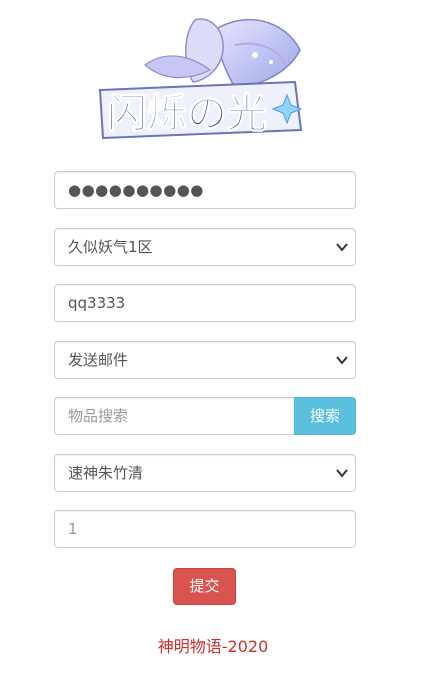 The width and height of the screenshot is (426, 677). I want to click on submit-button: 提交, so click(204, 586).